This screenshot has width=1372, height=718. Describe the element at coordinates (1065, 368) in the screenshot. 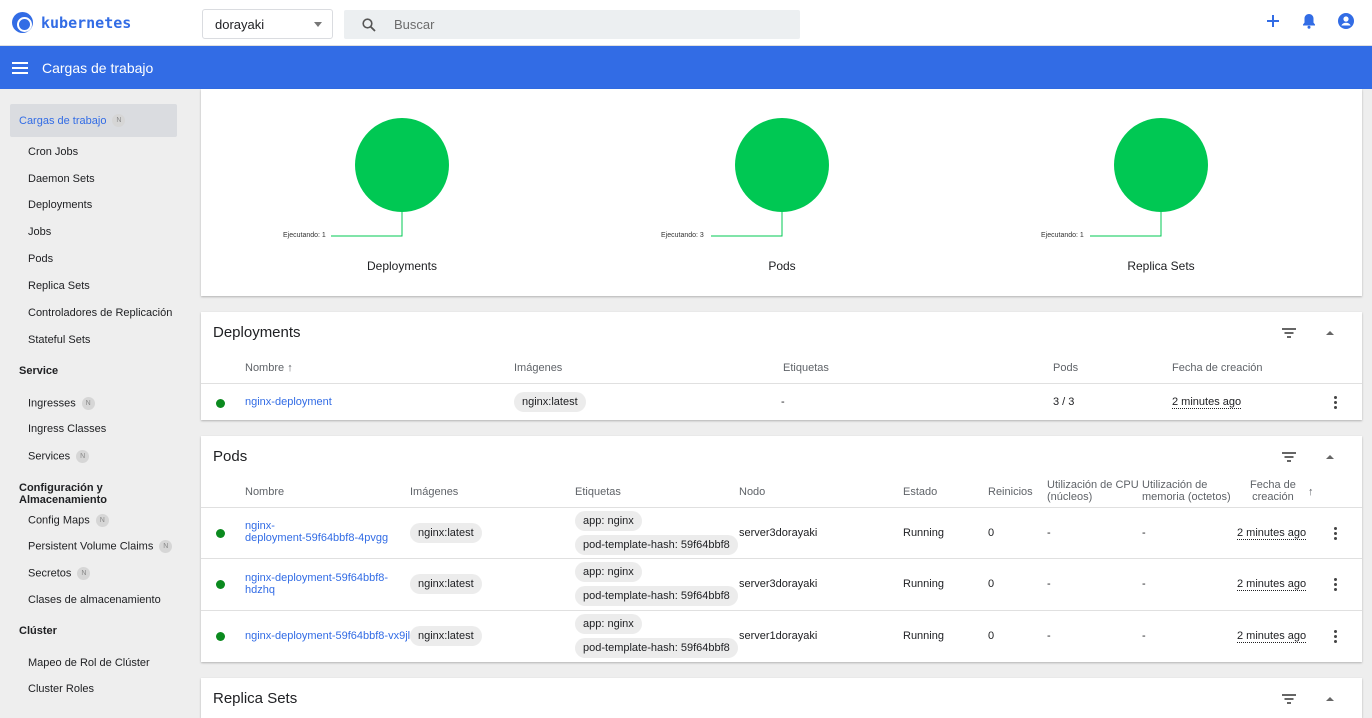

I see `col-pods: Pods` at that location.